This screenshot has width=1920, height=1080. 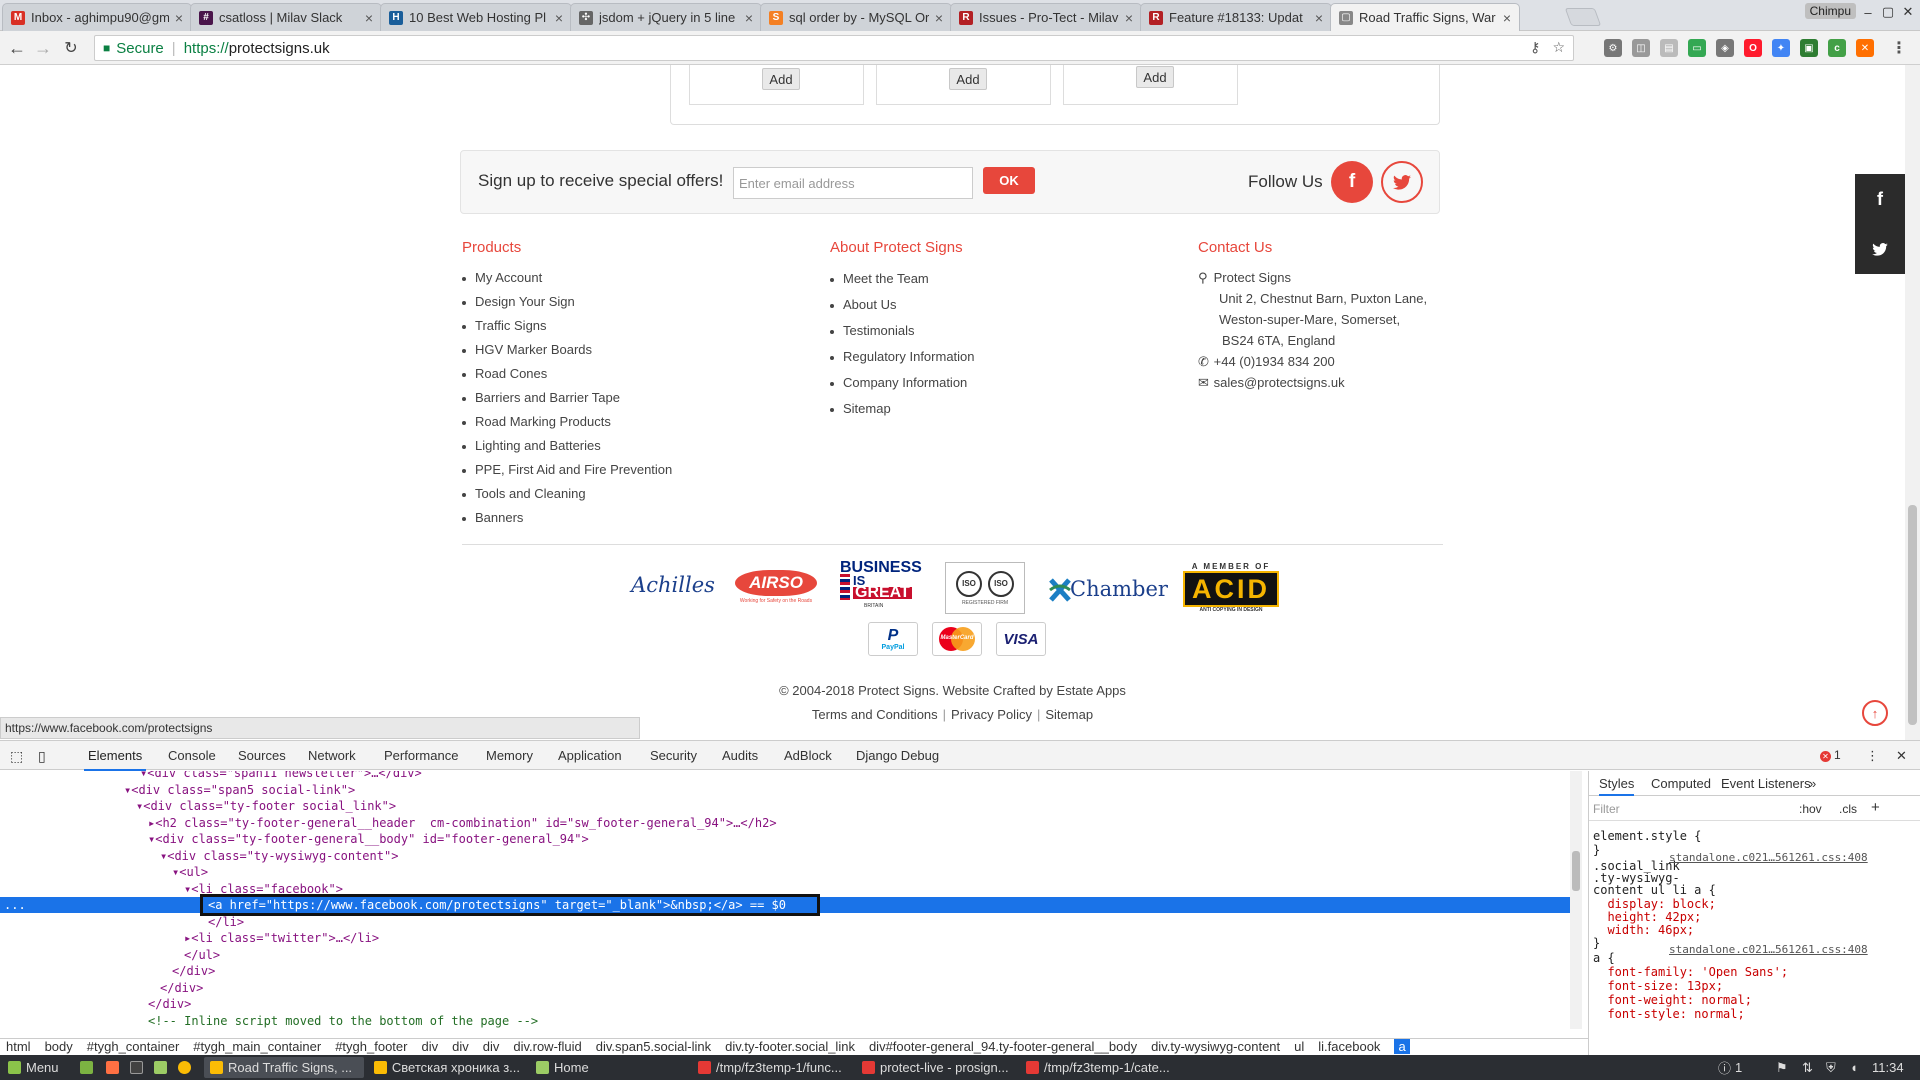 What do you see at coordinates (834, 48) in the screenshot?
I see `address-bar: ■ Secure | https:// protectsigns.uk ⚷ ☆` at bounding box center [834, 48].